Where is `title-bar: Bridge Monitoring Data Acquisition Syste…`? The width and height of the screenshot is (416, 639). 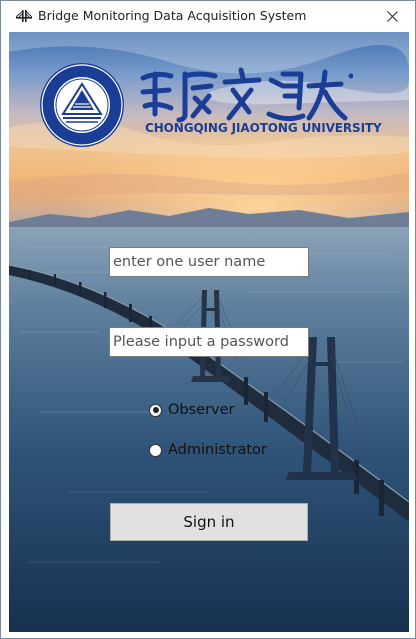 title-bar: Bridge Monitoring Data Acquisition Syste… is located at coordinates (208, 16).